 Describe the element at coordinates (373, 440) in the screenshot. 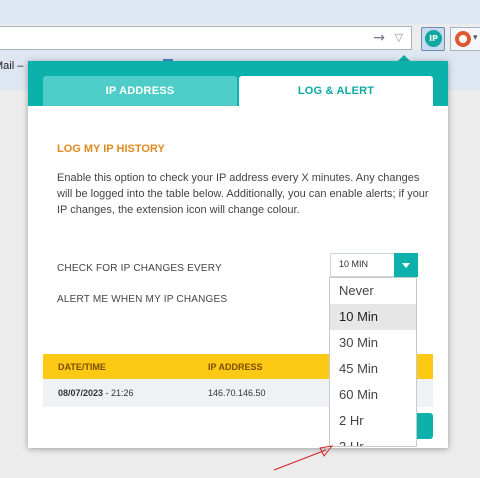

I see `option-3-hr: 3 Hr` at that location.